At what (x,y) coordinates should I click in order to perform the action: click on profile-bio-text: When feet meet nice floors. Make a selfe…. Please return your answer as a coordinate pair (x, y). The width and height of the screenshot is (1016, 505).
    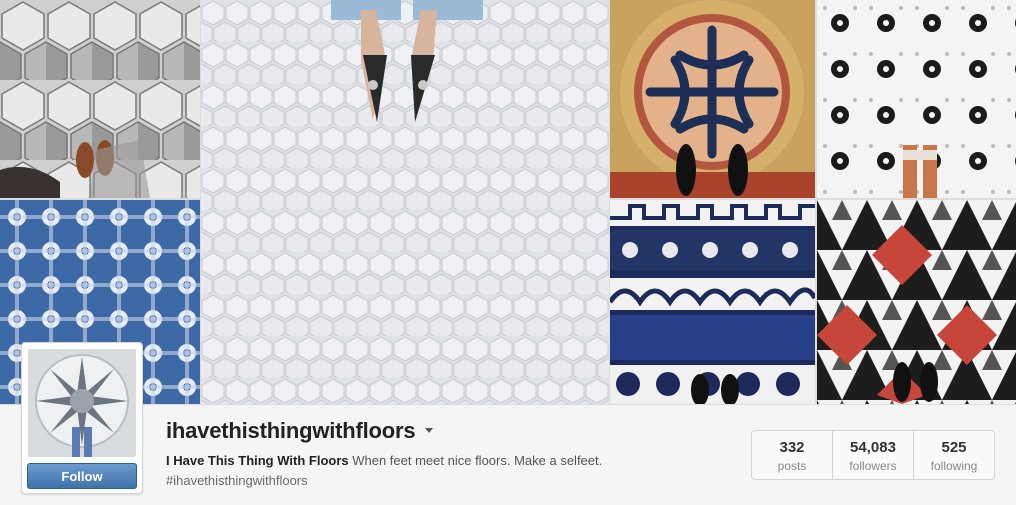
    Looking at the image, I should click on (477, 460).